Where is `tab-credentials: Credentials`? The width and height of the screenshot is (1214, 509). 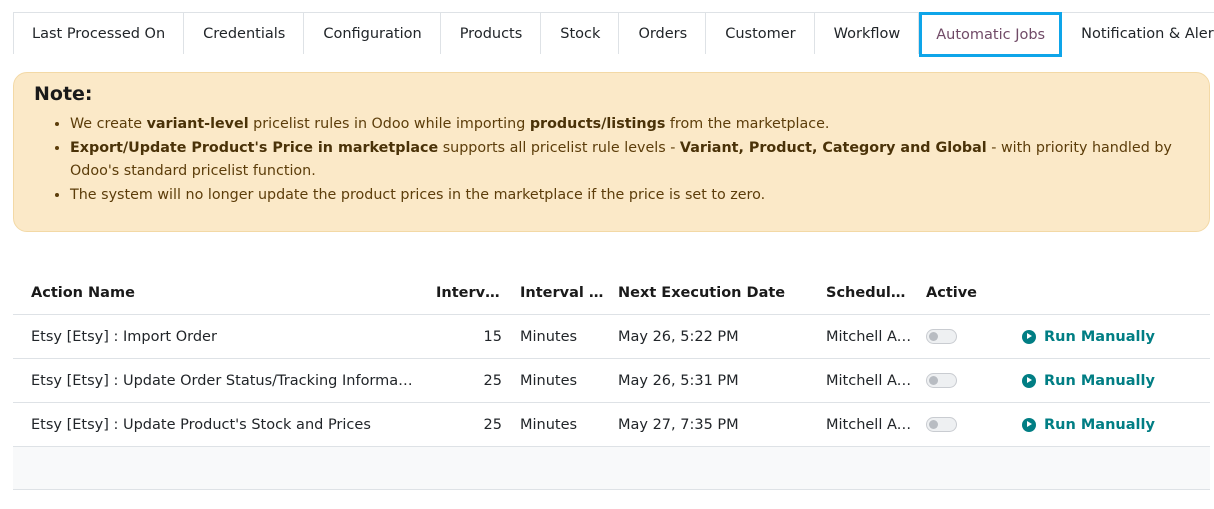 tab-credentials: Credentials is located at coordinates (244, 33).